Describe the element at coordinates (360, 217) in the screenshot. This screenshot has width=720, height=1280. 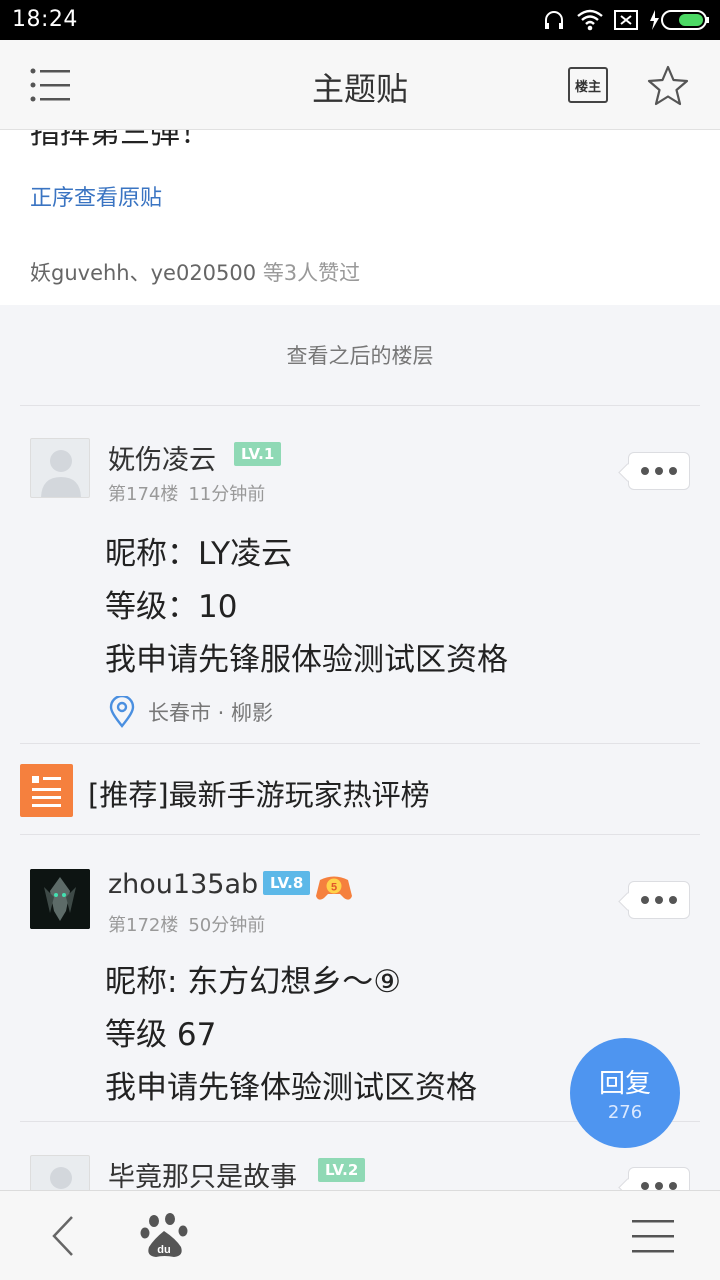
I see `original-post-footer: 指挥第三弹！ 正序查看原贴 妖guvehh、ye020500 等3人赞过` at that location.